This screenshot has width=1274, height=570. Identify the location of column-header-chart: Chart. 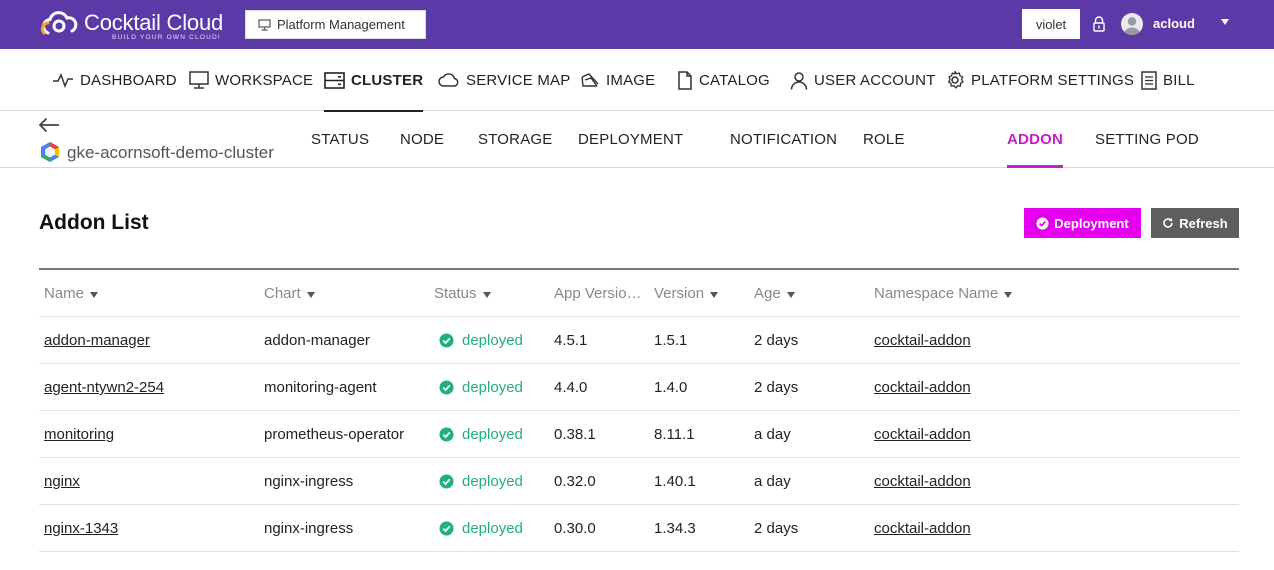
(289, 293).